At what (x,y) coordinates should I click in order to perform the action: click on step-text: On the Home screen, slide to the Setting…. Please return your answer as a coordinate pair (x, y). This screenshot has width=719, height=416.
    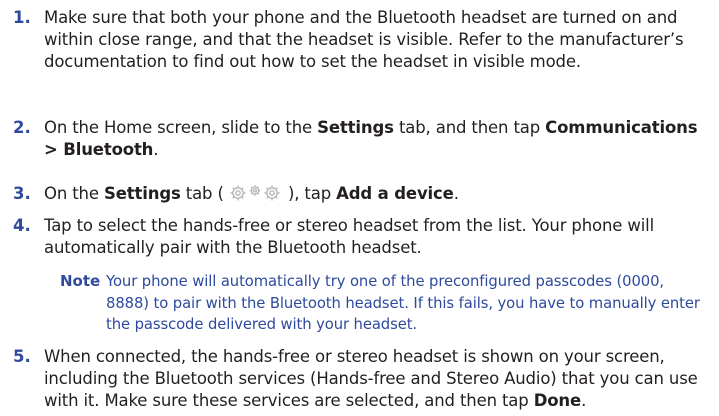
    Looking at the image, I should click on (371, 138).